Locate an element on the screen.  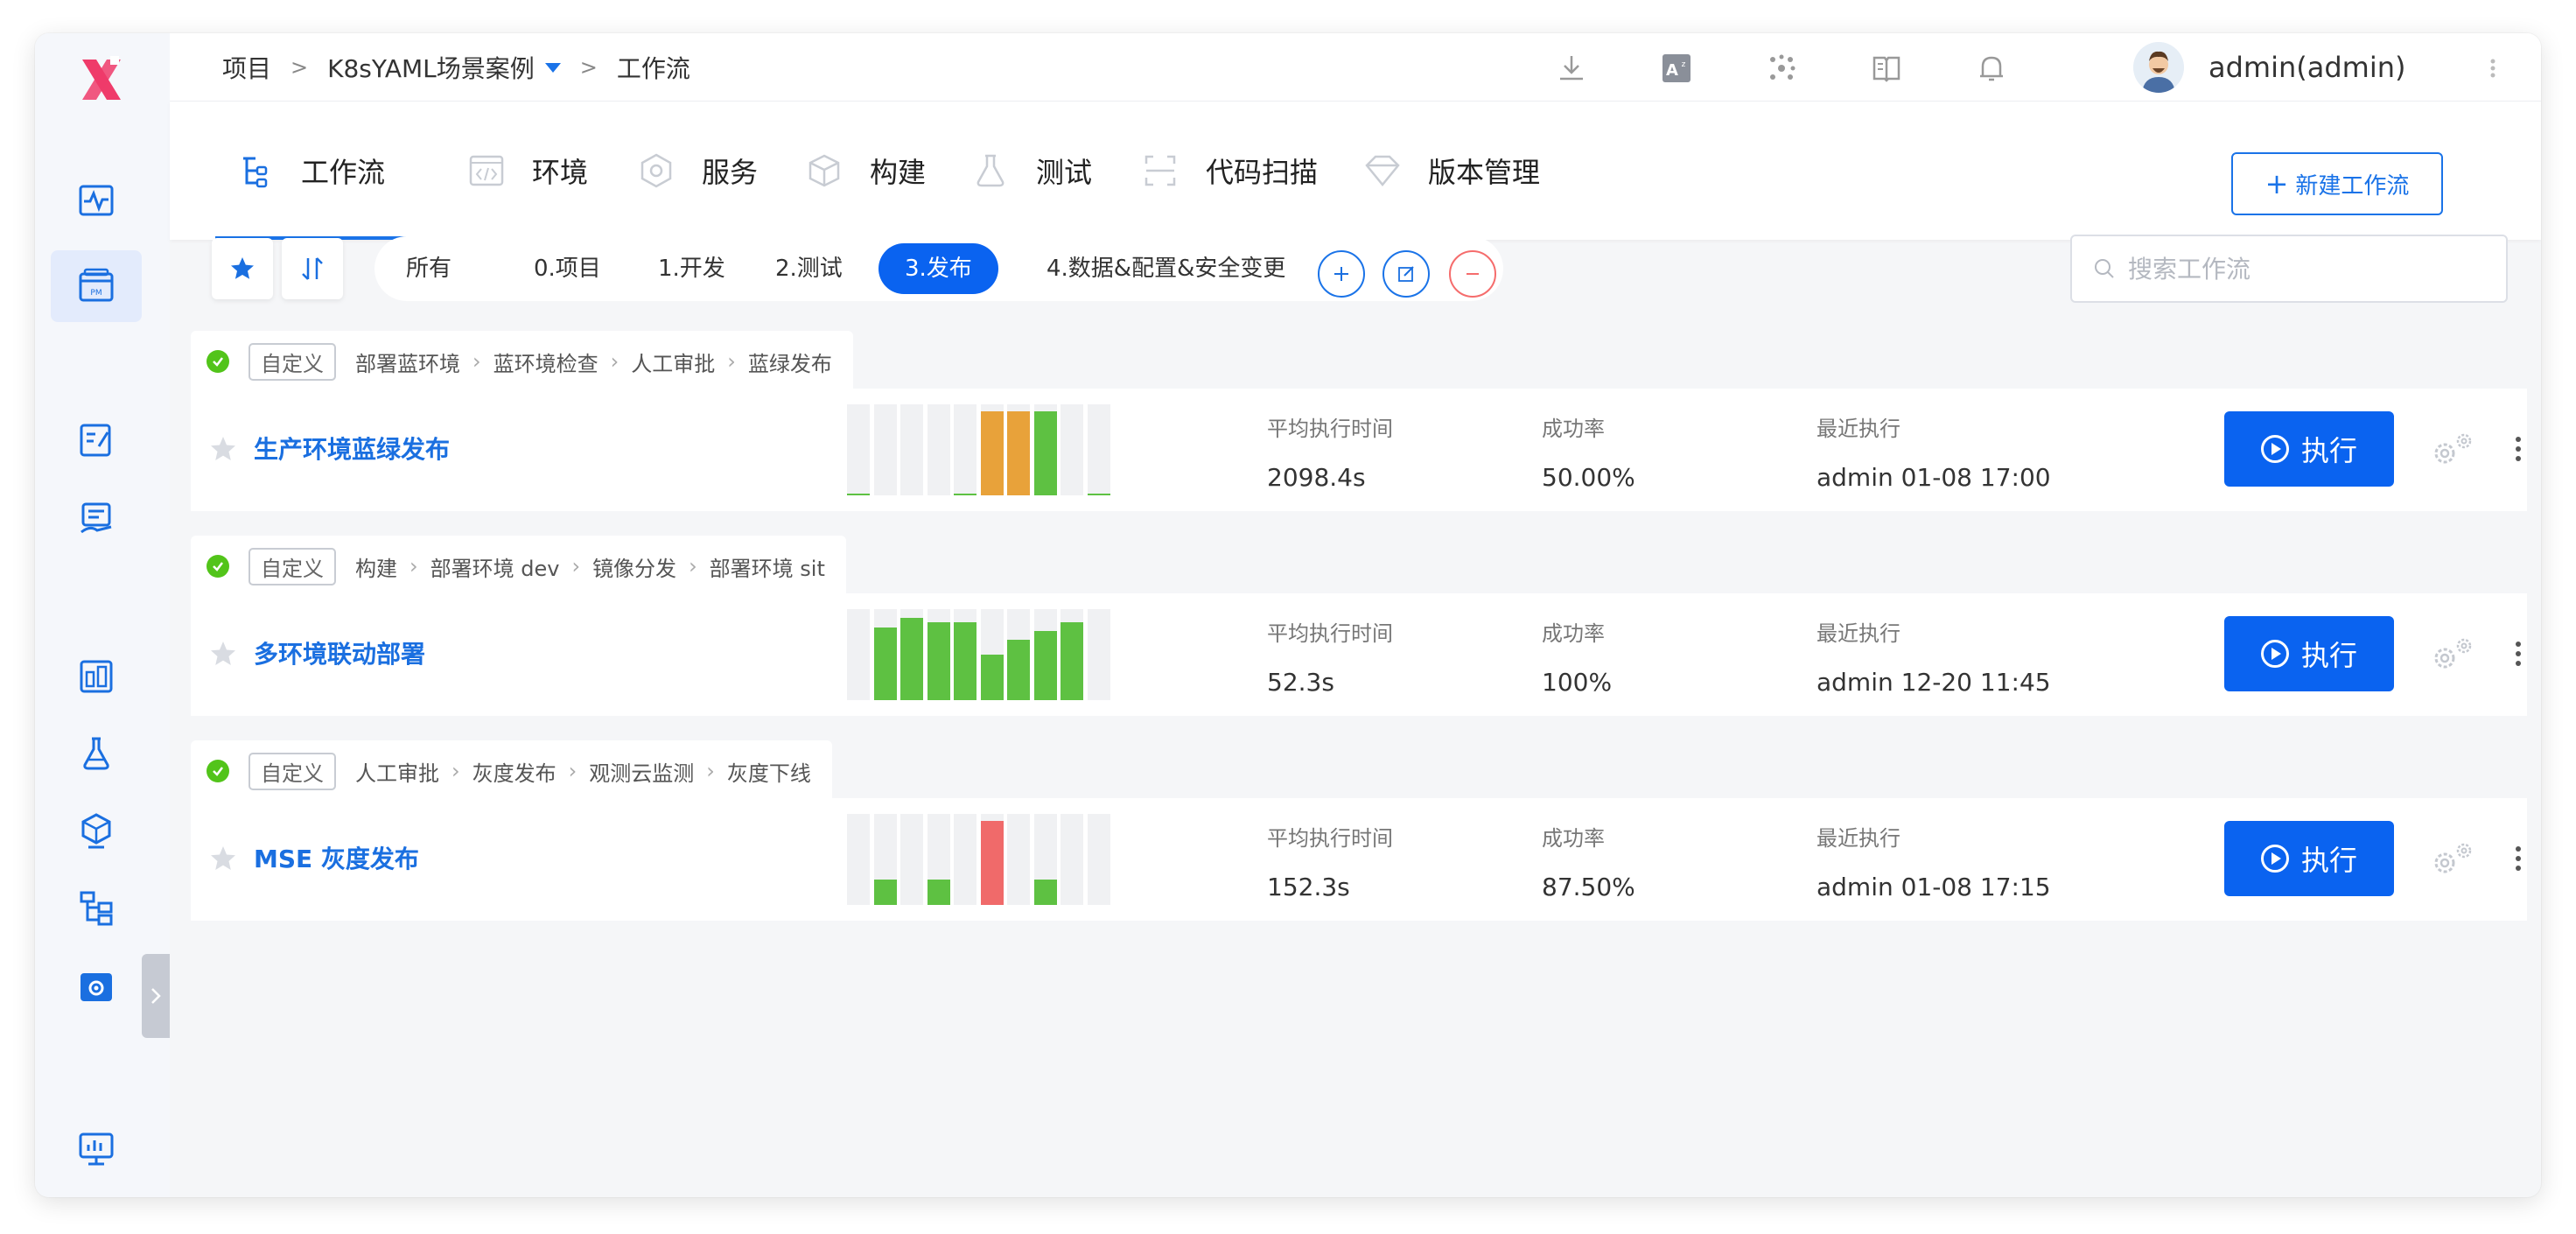
sidebar-item-dashboard is located at coordinates (96, 677).